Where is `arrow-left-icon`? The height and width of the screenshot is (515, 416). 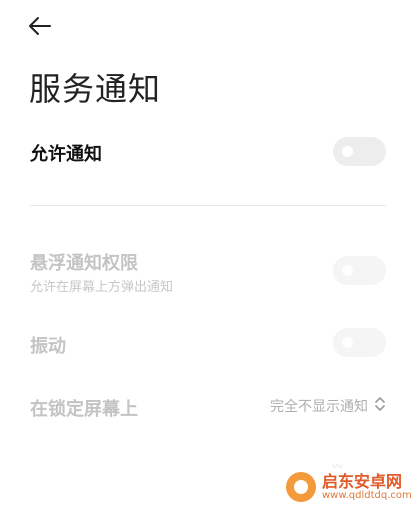
arrow-left-icon is located at coordinates (40, 28).